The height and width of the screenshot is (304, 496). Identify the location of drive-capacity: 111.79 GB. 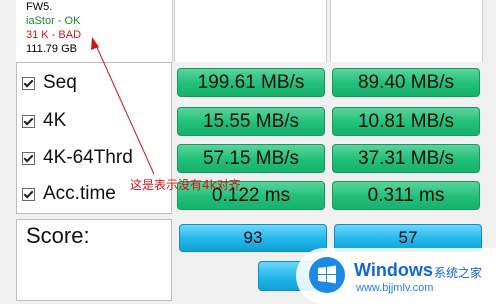
(51, 49).